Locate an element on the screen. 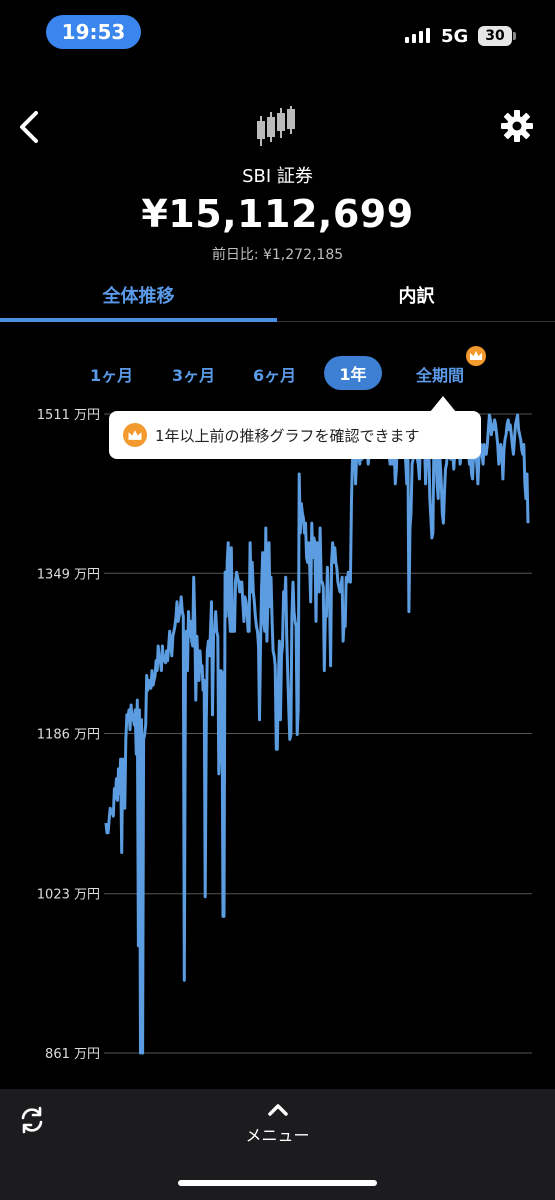 Image resolution: width=555 pixels, height=1200 pixels. tab-indicator is located at coordinates (138, 320).